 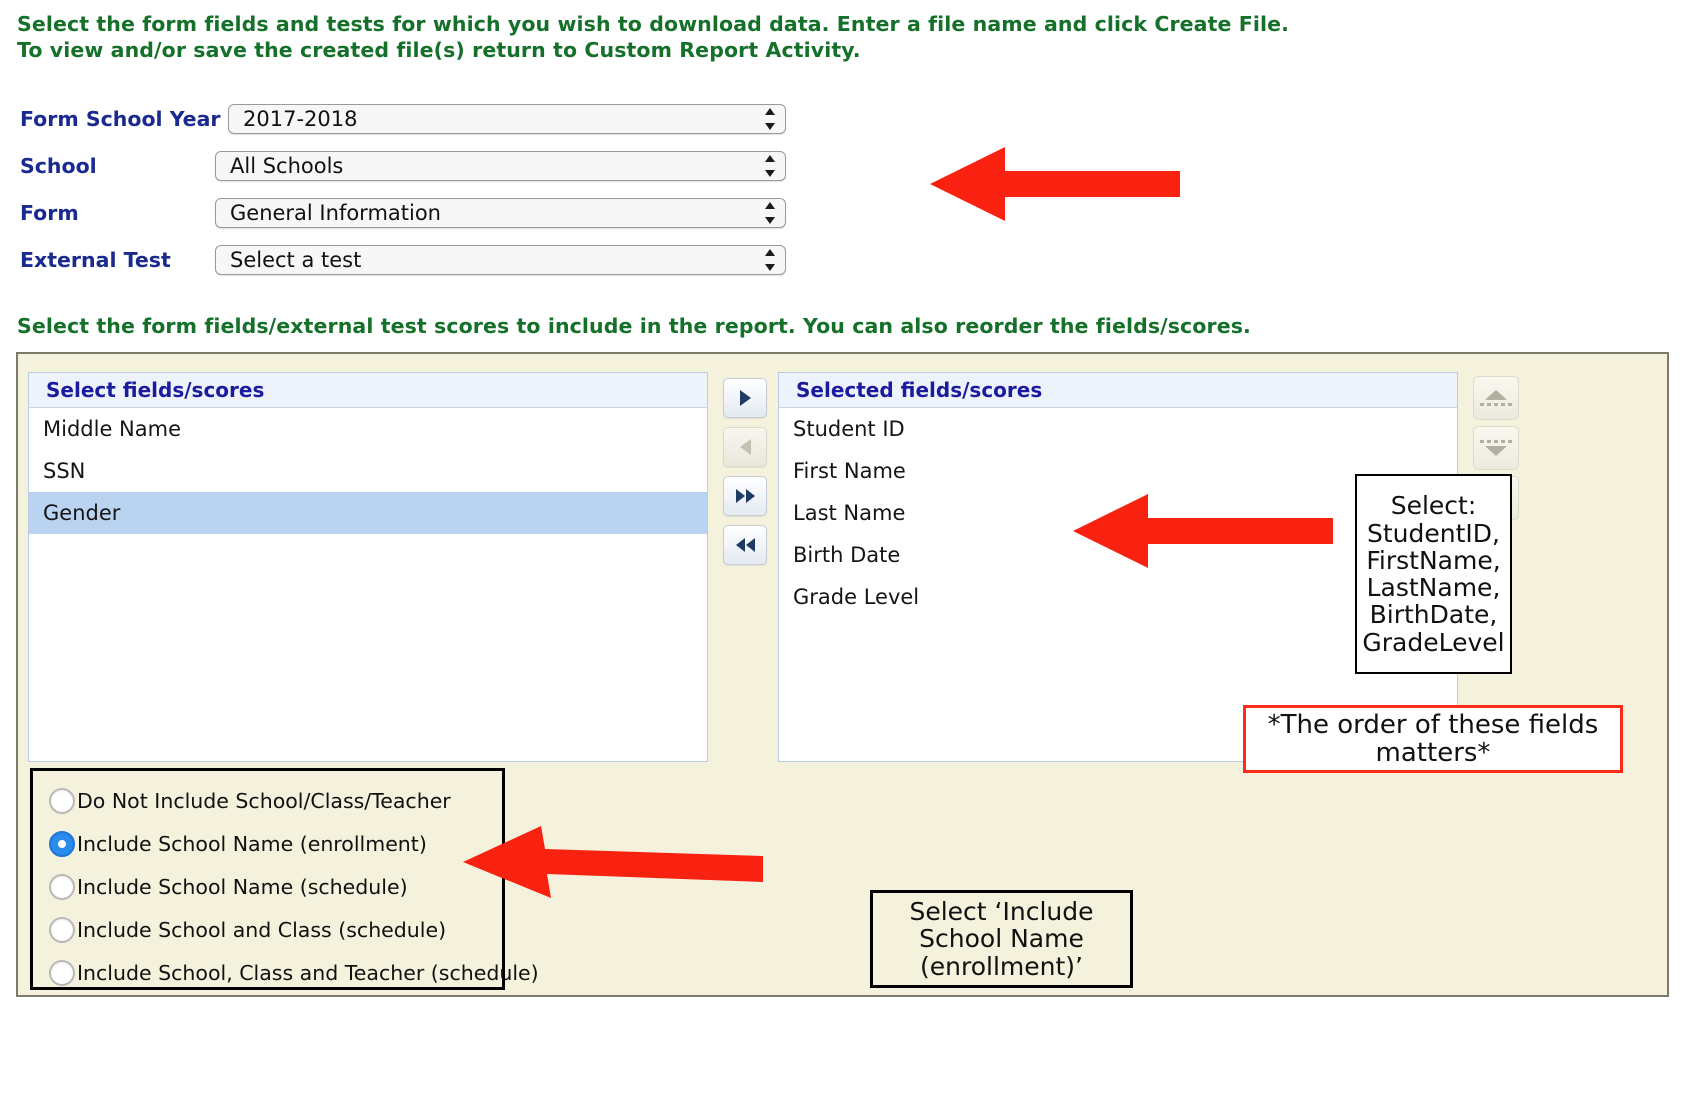 What do you see at coordinates (1433, 587) in the screenshot?
I see `annotation-line: LastName,` at bounding box center [1433, 587].